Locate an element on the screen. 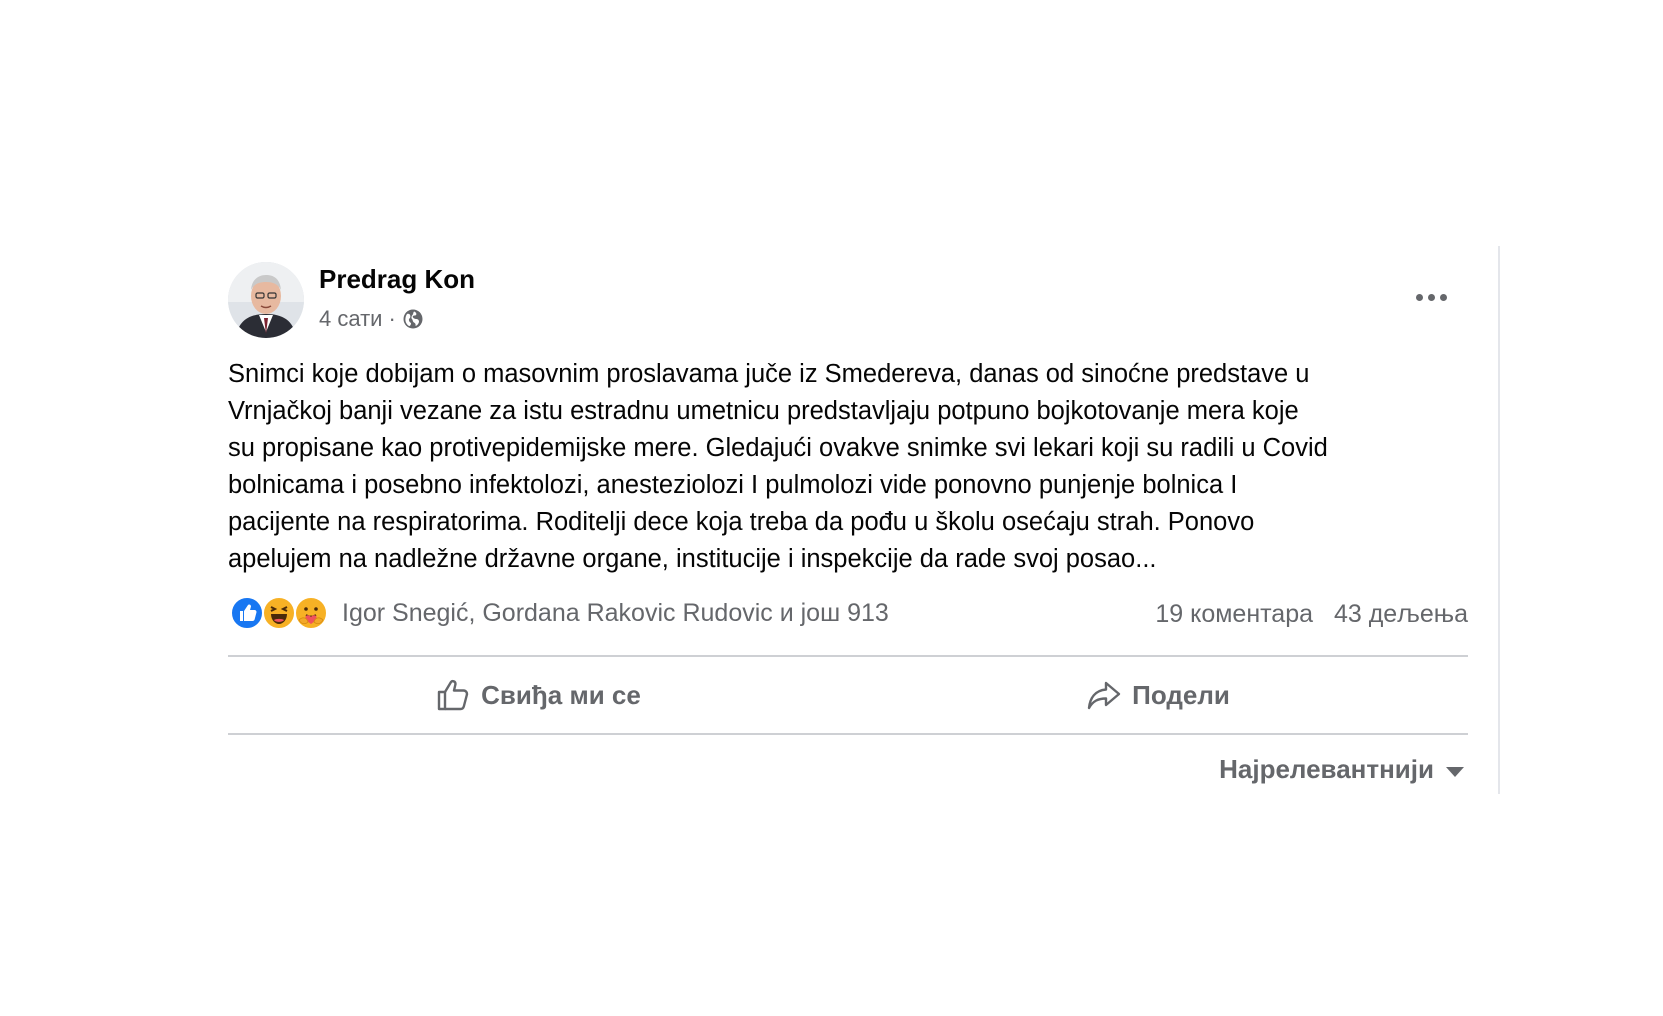 This screenshot has height=1016, width=1663. engagement-counts: 19 коментара 43 дељења is located at coordinates (1311, 614).